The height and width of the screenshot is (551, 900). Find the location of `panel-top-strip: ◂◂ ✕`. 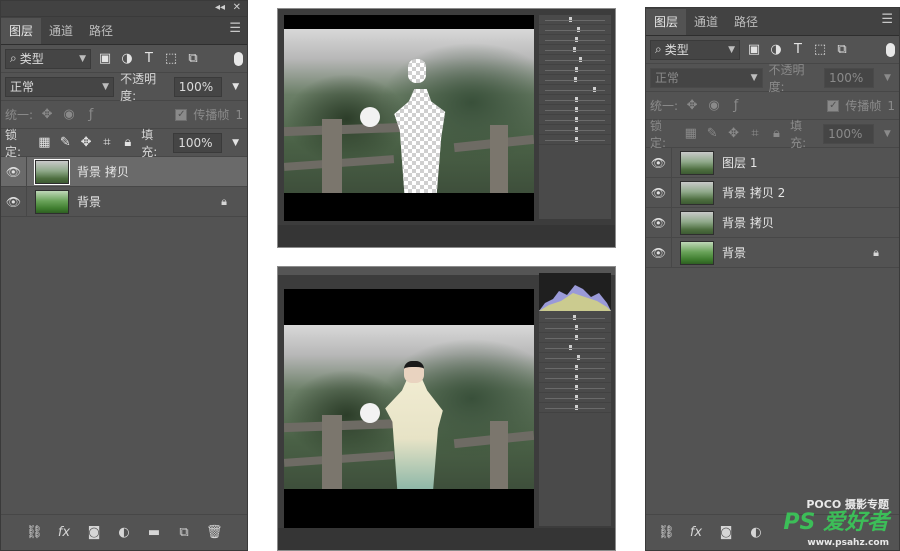

panel-top-strip: ◂◂ ✕ is located at coordinates (124, 9).